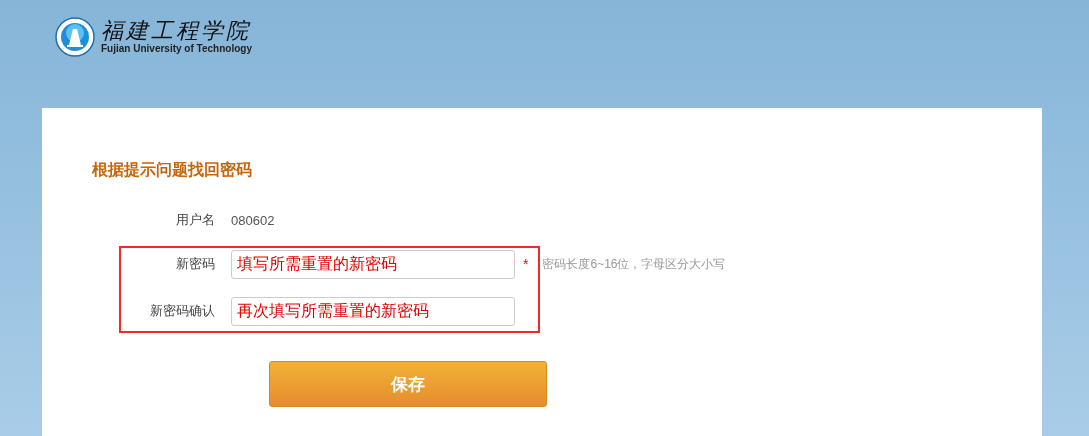  I want to click on hint-text: 密码长度6~16位，字母区分大小写, so click(634, 264).